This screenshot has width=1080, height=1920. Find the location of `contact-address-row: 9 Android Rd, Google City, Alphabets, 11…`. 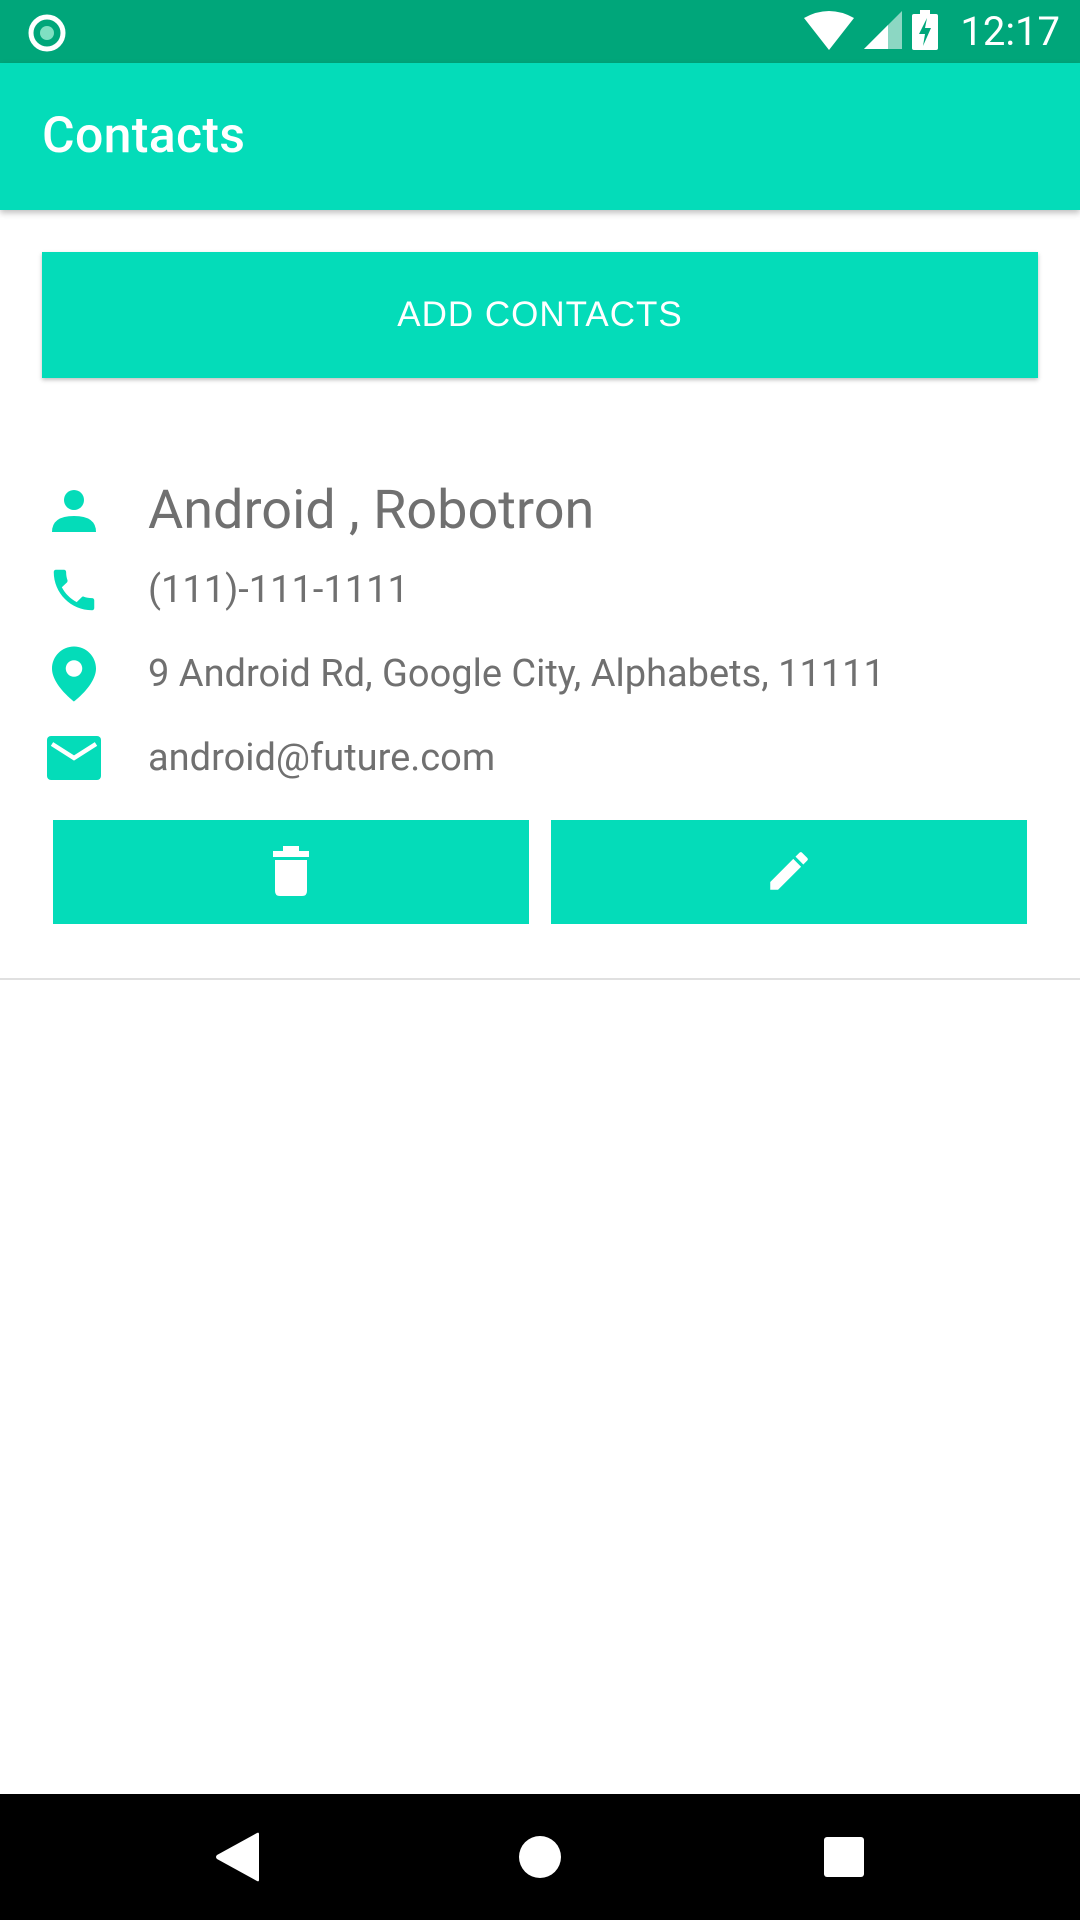

contact-address-row: 9 Android Rd, Google City, Alphabets, 11… is located at coordinates (540, 674).